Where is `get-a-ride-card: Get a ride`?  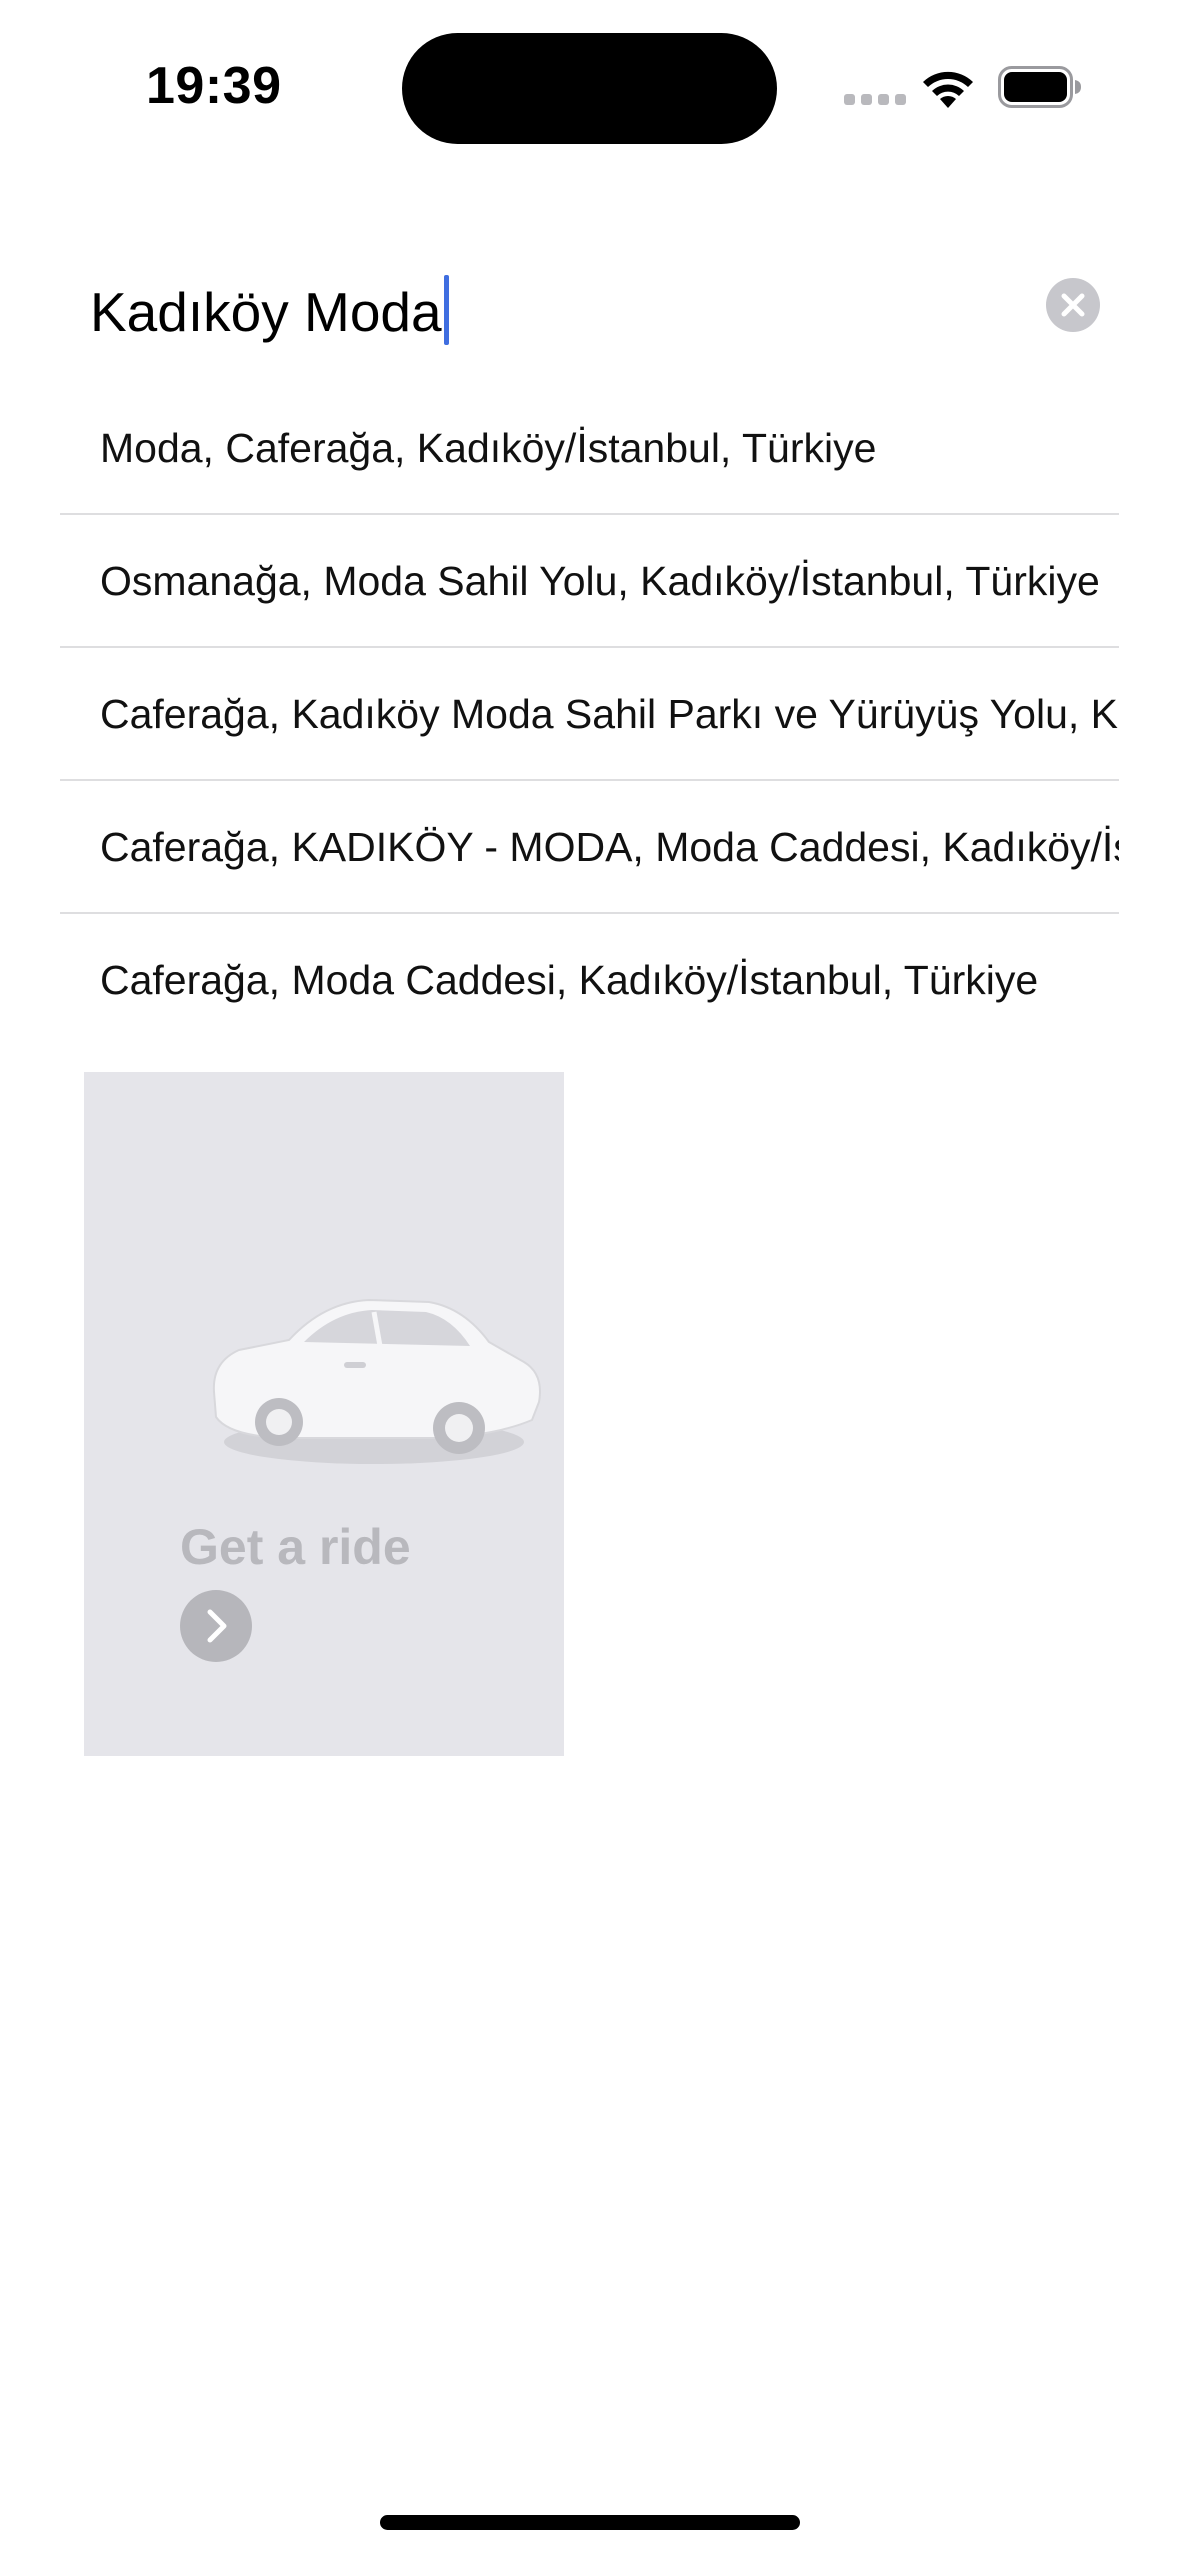 get-a-ride-card: Get a ride is located at coordinates (324, 1414).